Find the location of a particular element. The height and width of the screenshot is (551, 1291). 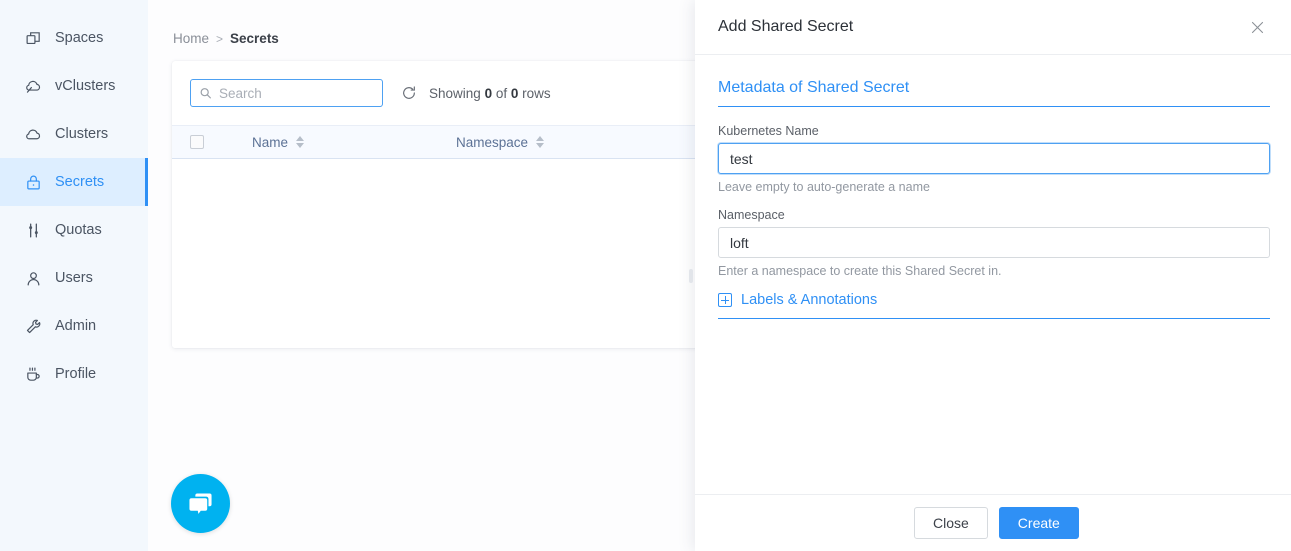

refresh-icon is located at coordinates (409, 93).